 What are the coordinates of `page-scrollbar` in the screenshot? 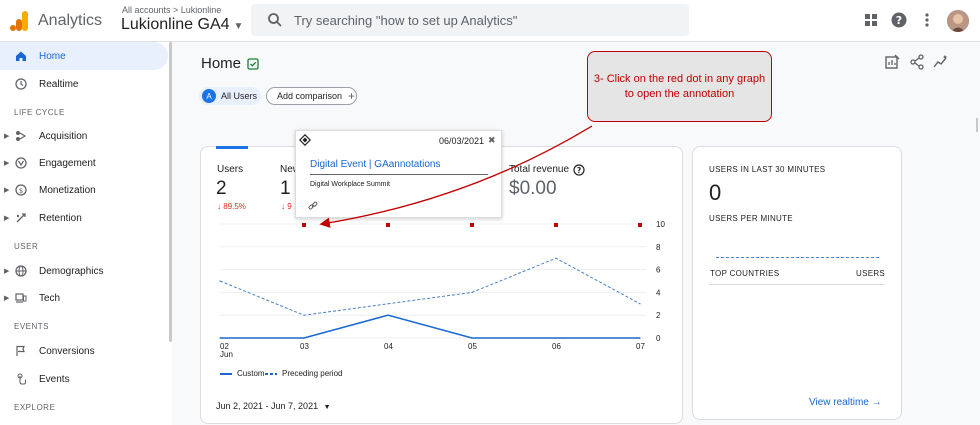 It's located at (977, 125).